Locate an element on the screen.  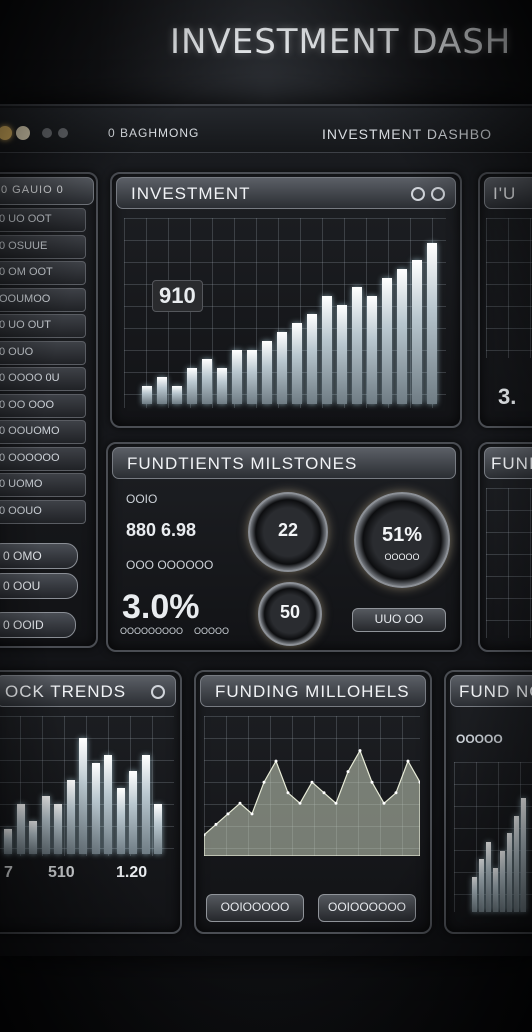
top-right-grid is located at coordinates (509, 288).